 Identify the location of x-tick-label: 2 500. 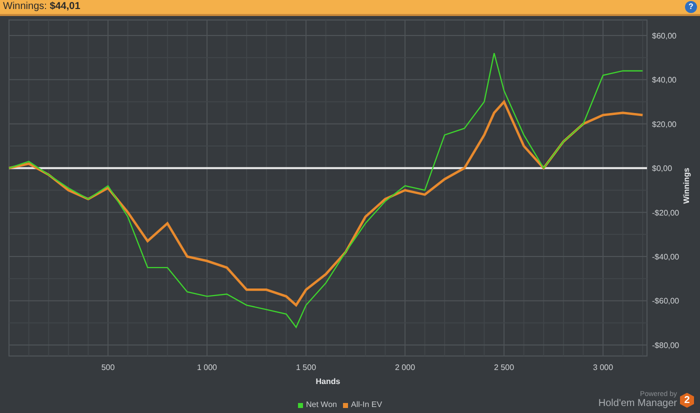
(504, 367).